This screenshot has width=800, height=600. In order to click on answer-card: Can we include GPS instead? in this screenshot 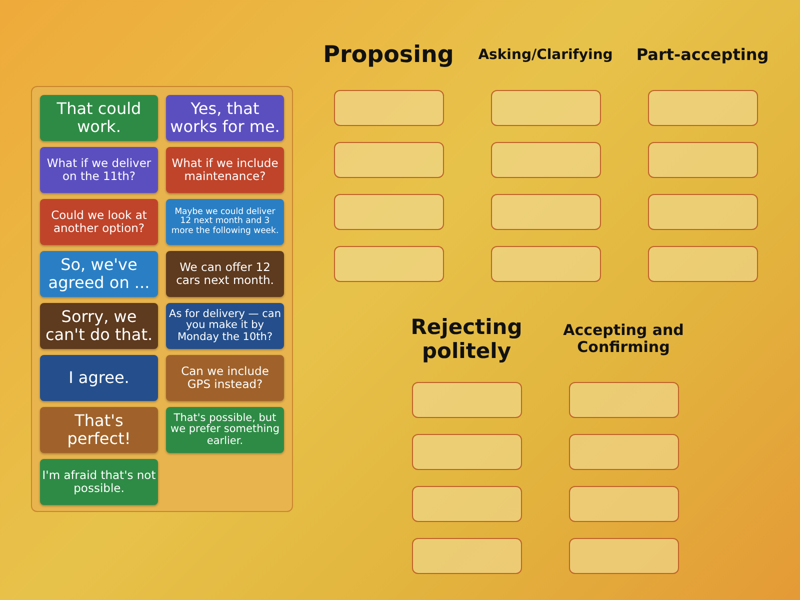, I will do `click(225, 378)`.